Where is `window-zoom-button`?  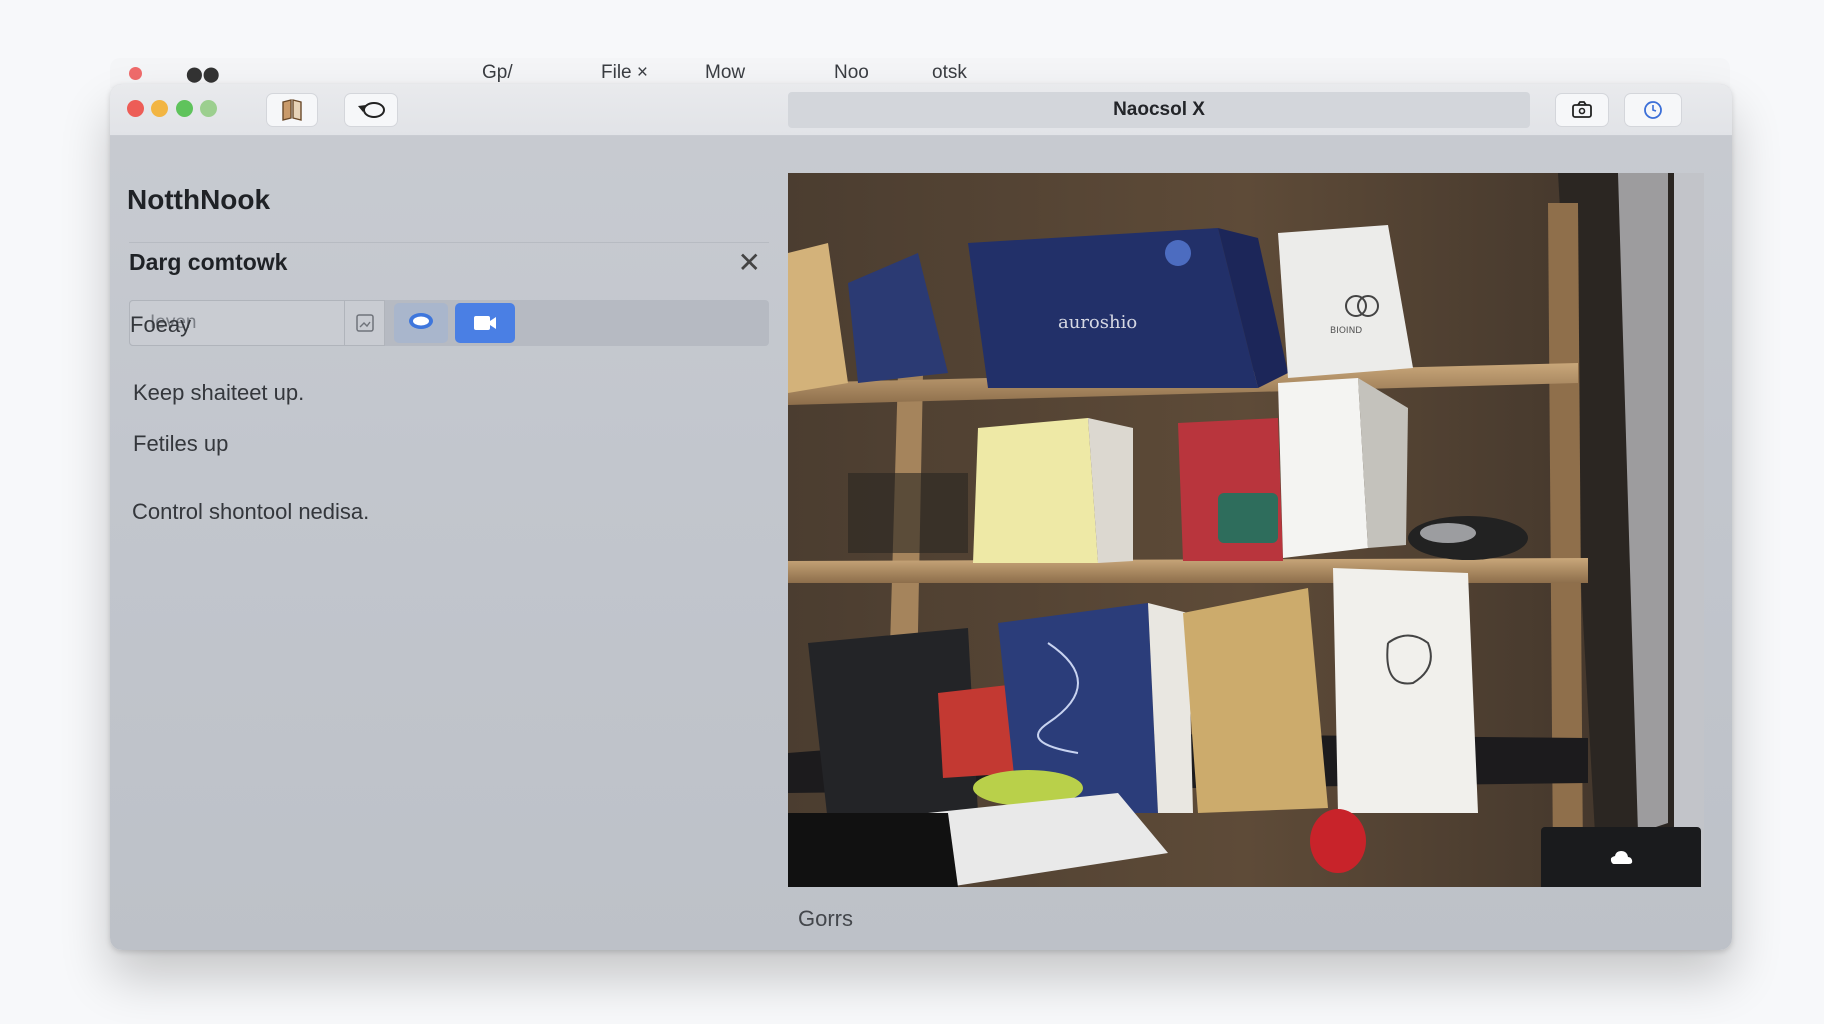
window-zoom-button is located at coordinates (184, 108).